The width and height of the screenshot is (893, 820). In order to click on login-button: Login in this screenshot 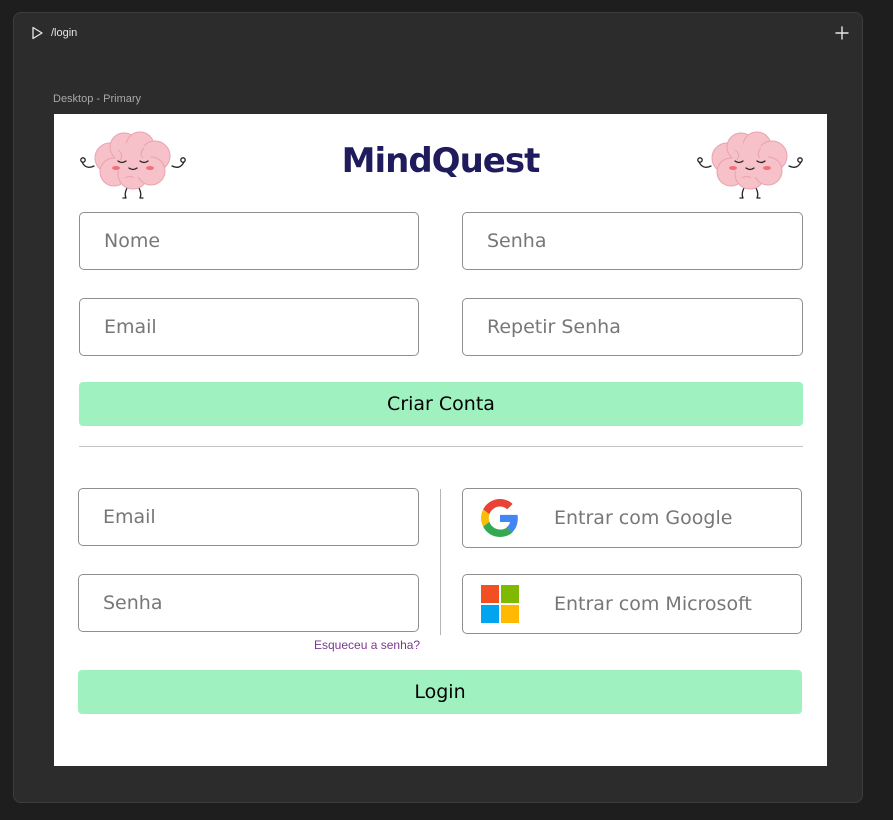, I will do `click(440, 692)`.